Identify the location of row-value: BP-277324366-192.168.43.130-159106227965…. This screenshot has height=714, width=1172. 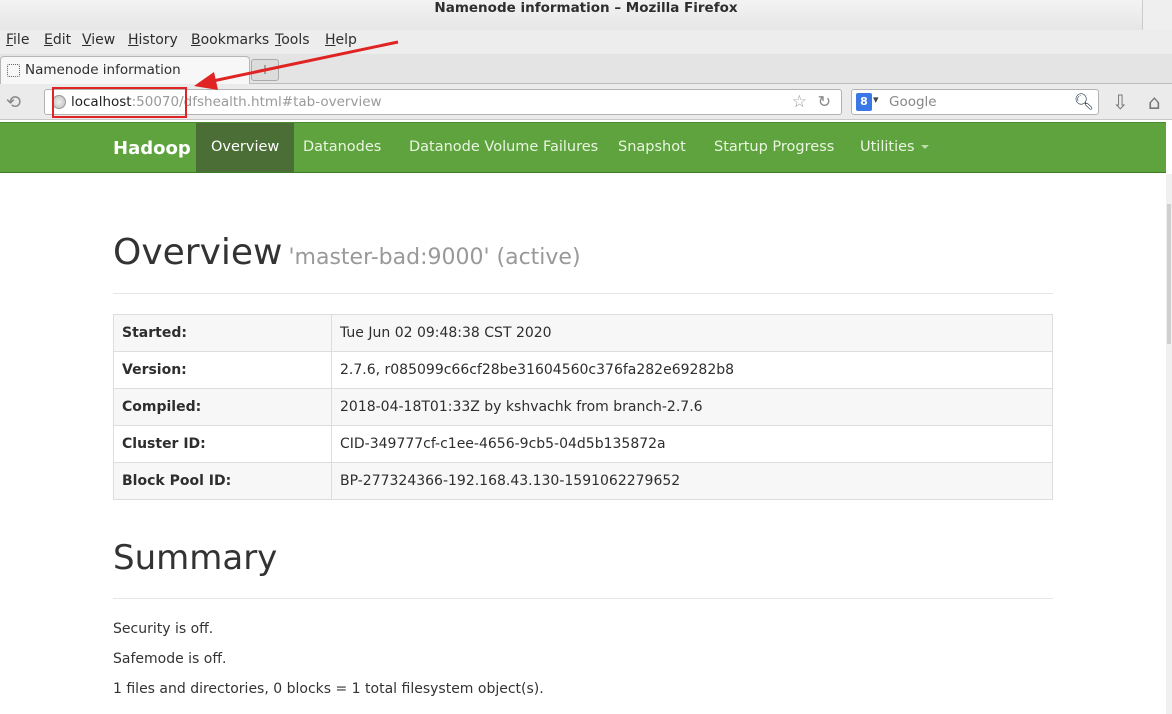
(692, 481).